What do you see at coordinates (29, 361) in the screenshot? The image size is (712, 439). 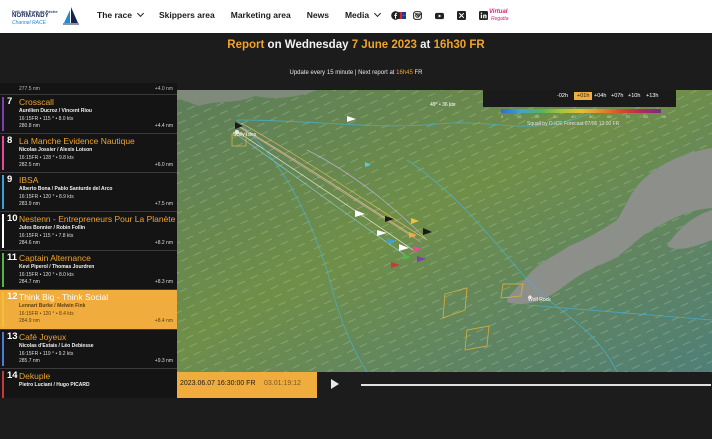 I see `row-distance: 285.7 nm` at bounding box center [29, 361].